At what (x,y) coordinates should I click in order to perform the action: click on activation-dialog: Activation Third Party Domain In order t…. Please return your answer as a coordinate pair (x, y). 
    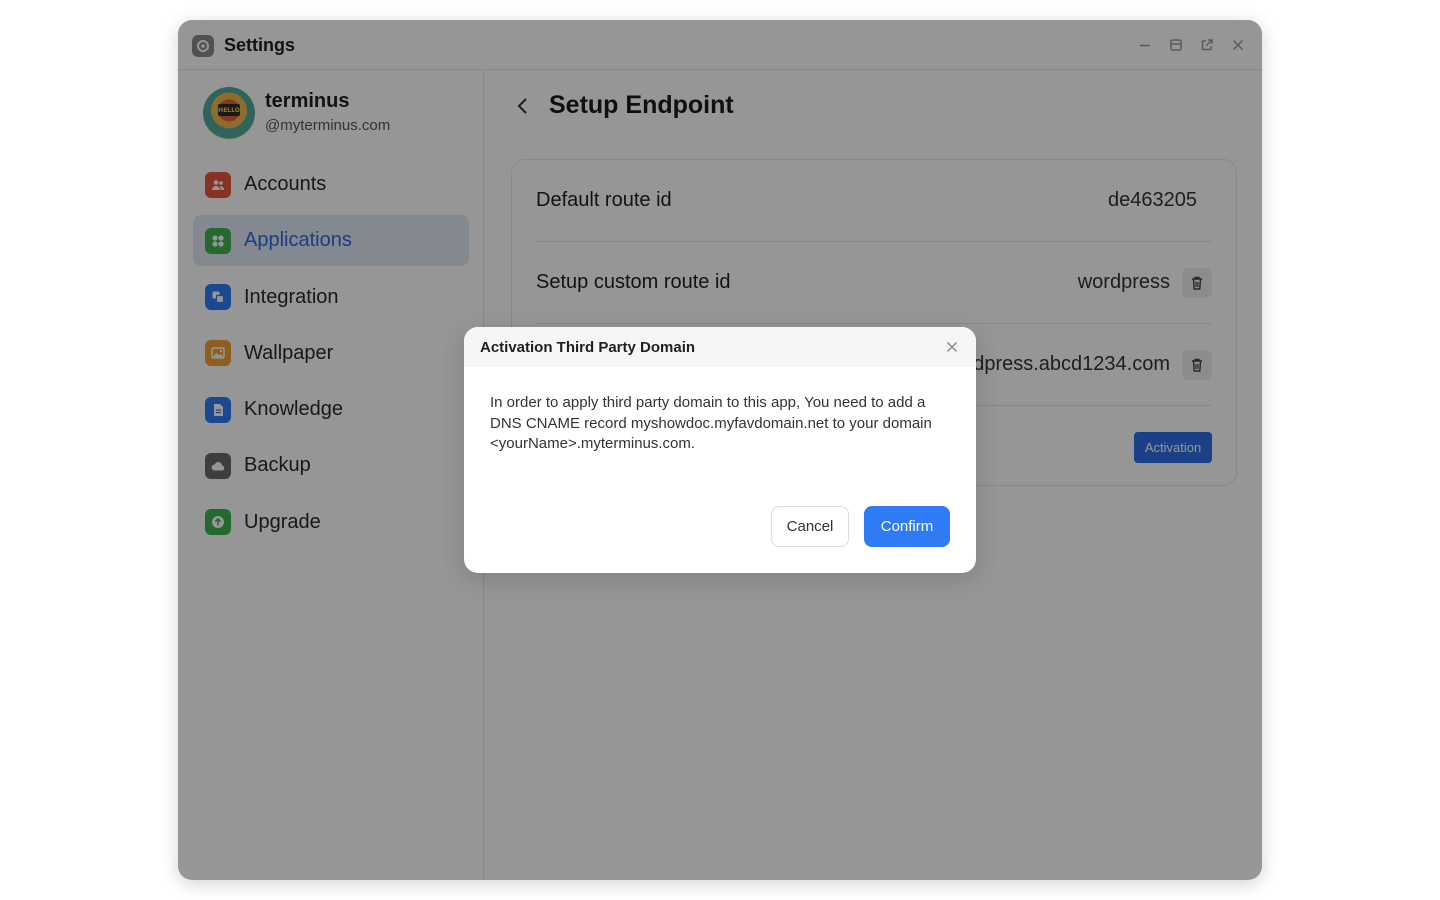
    Looking at the image, I should click on (720, 450).